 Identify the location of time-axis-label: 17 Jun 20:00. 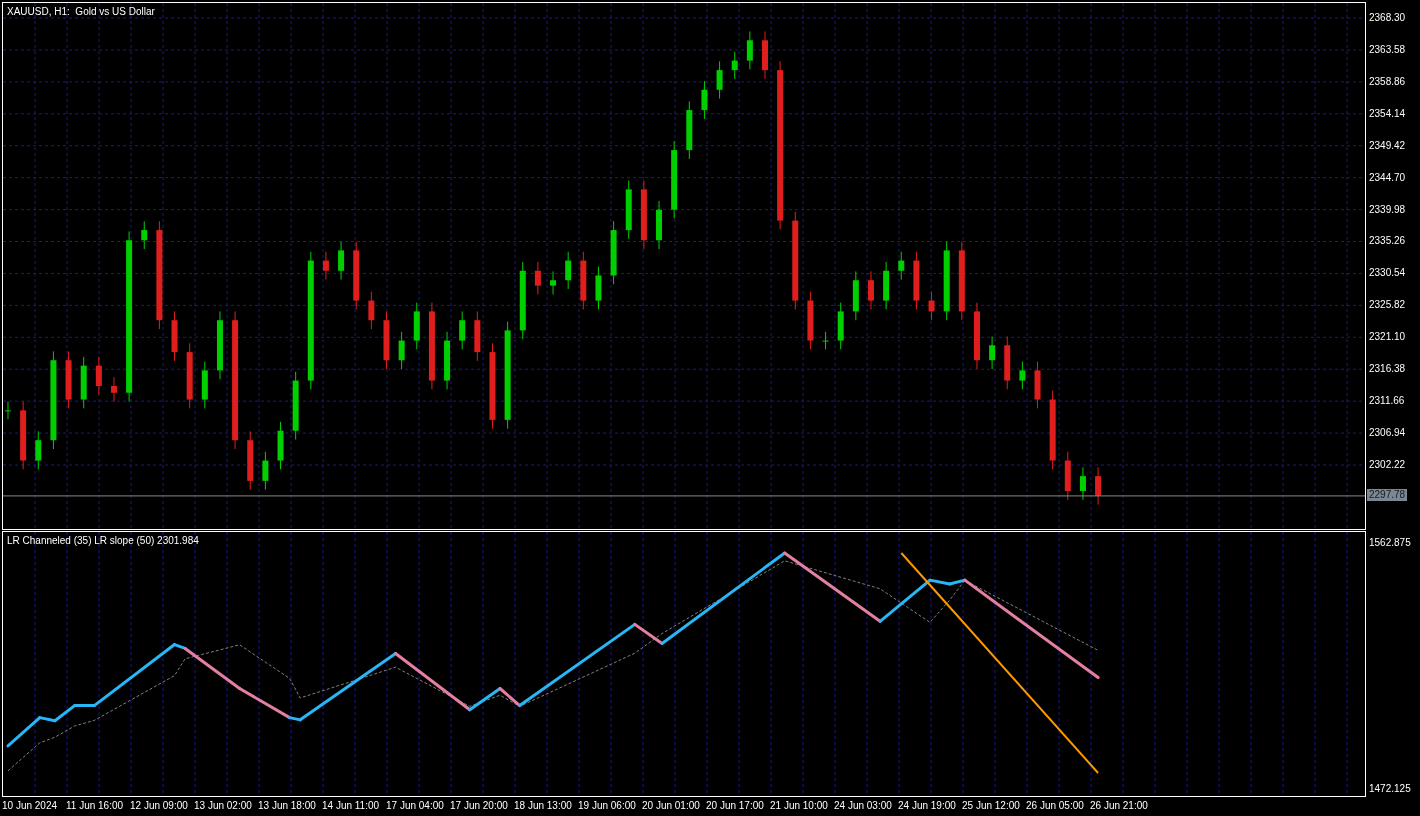
(479, 806).